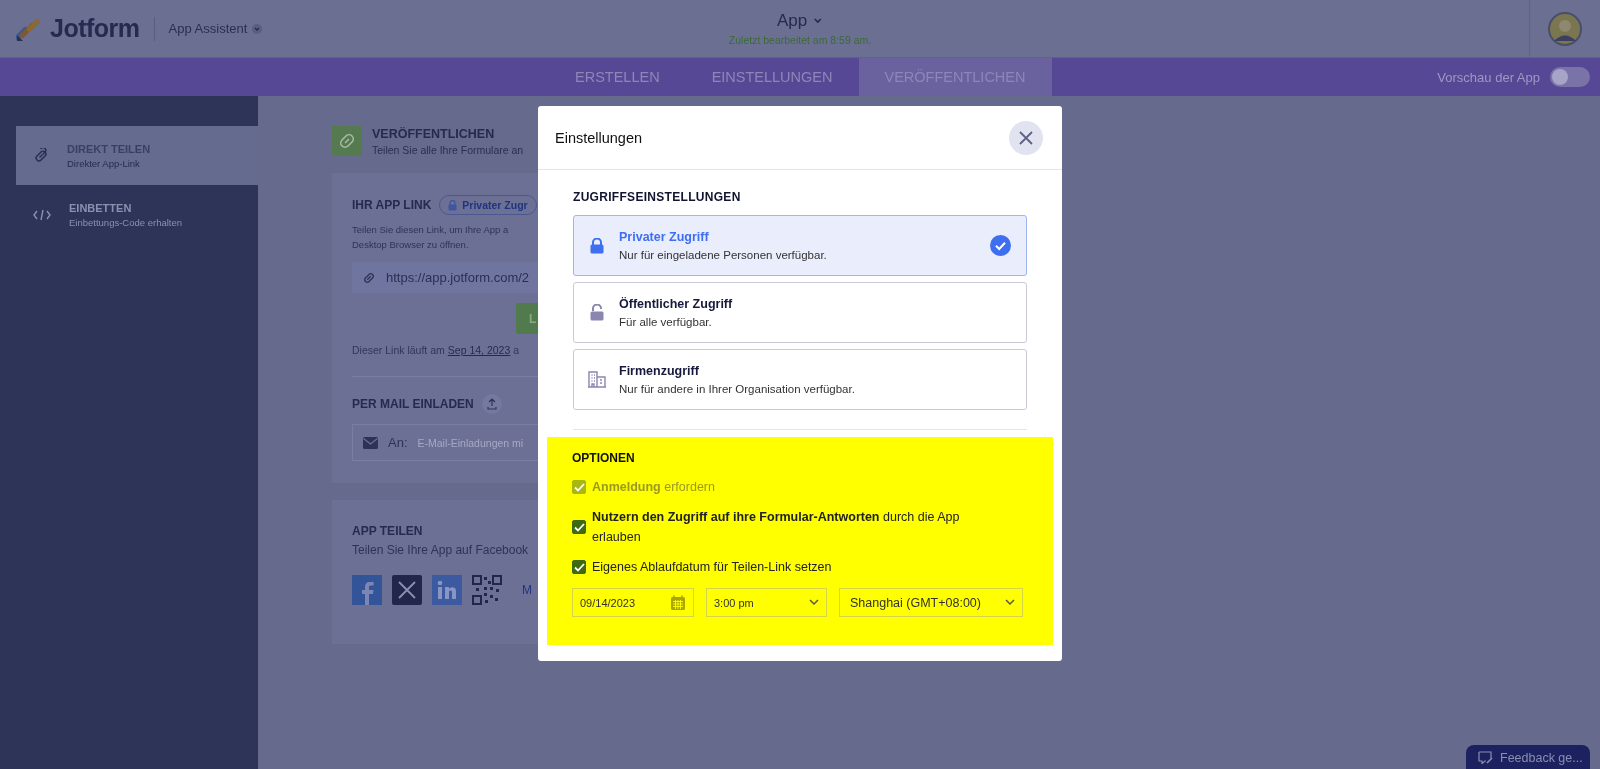 This screenshot has height=769, width=1600. I want to click on invite-heading: PER MAIL EINLADEN, so click(413, 404).